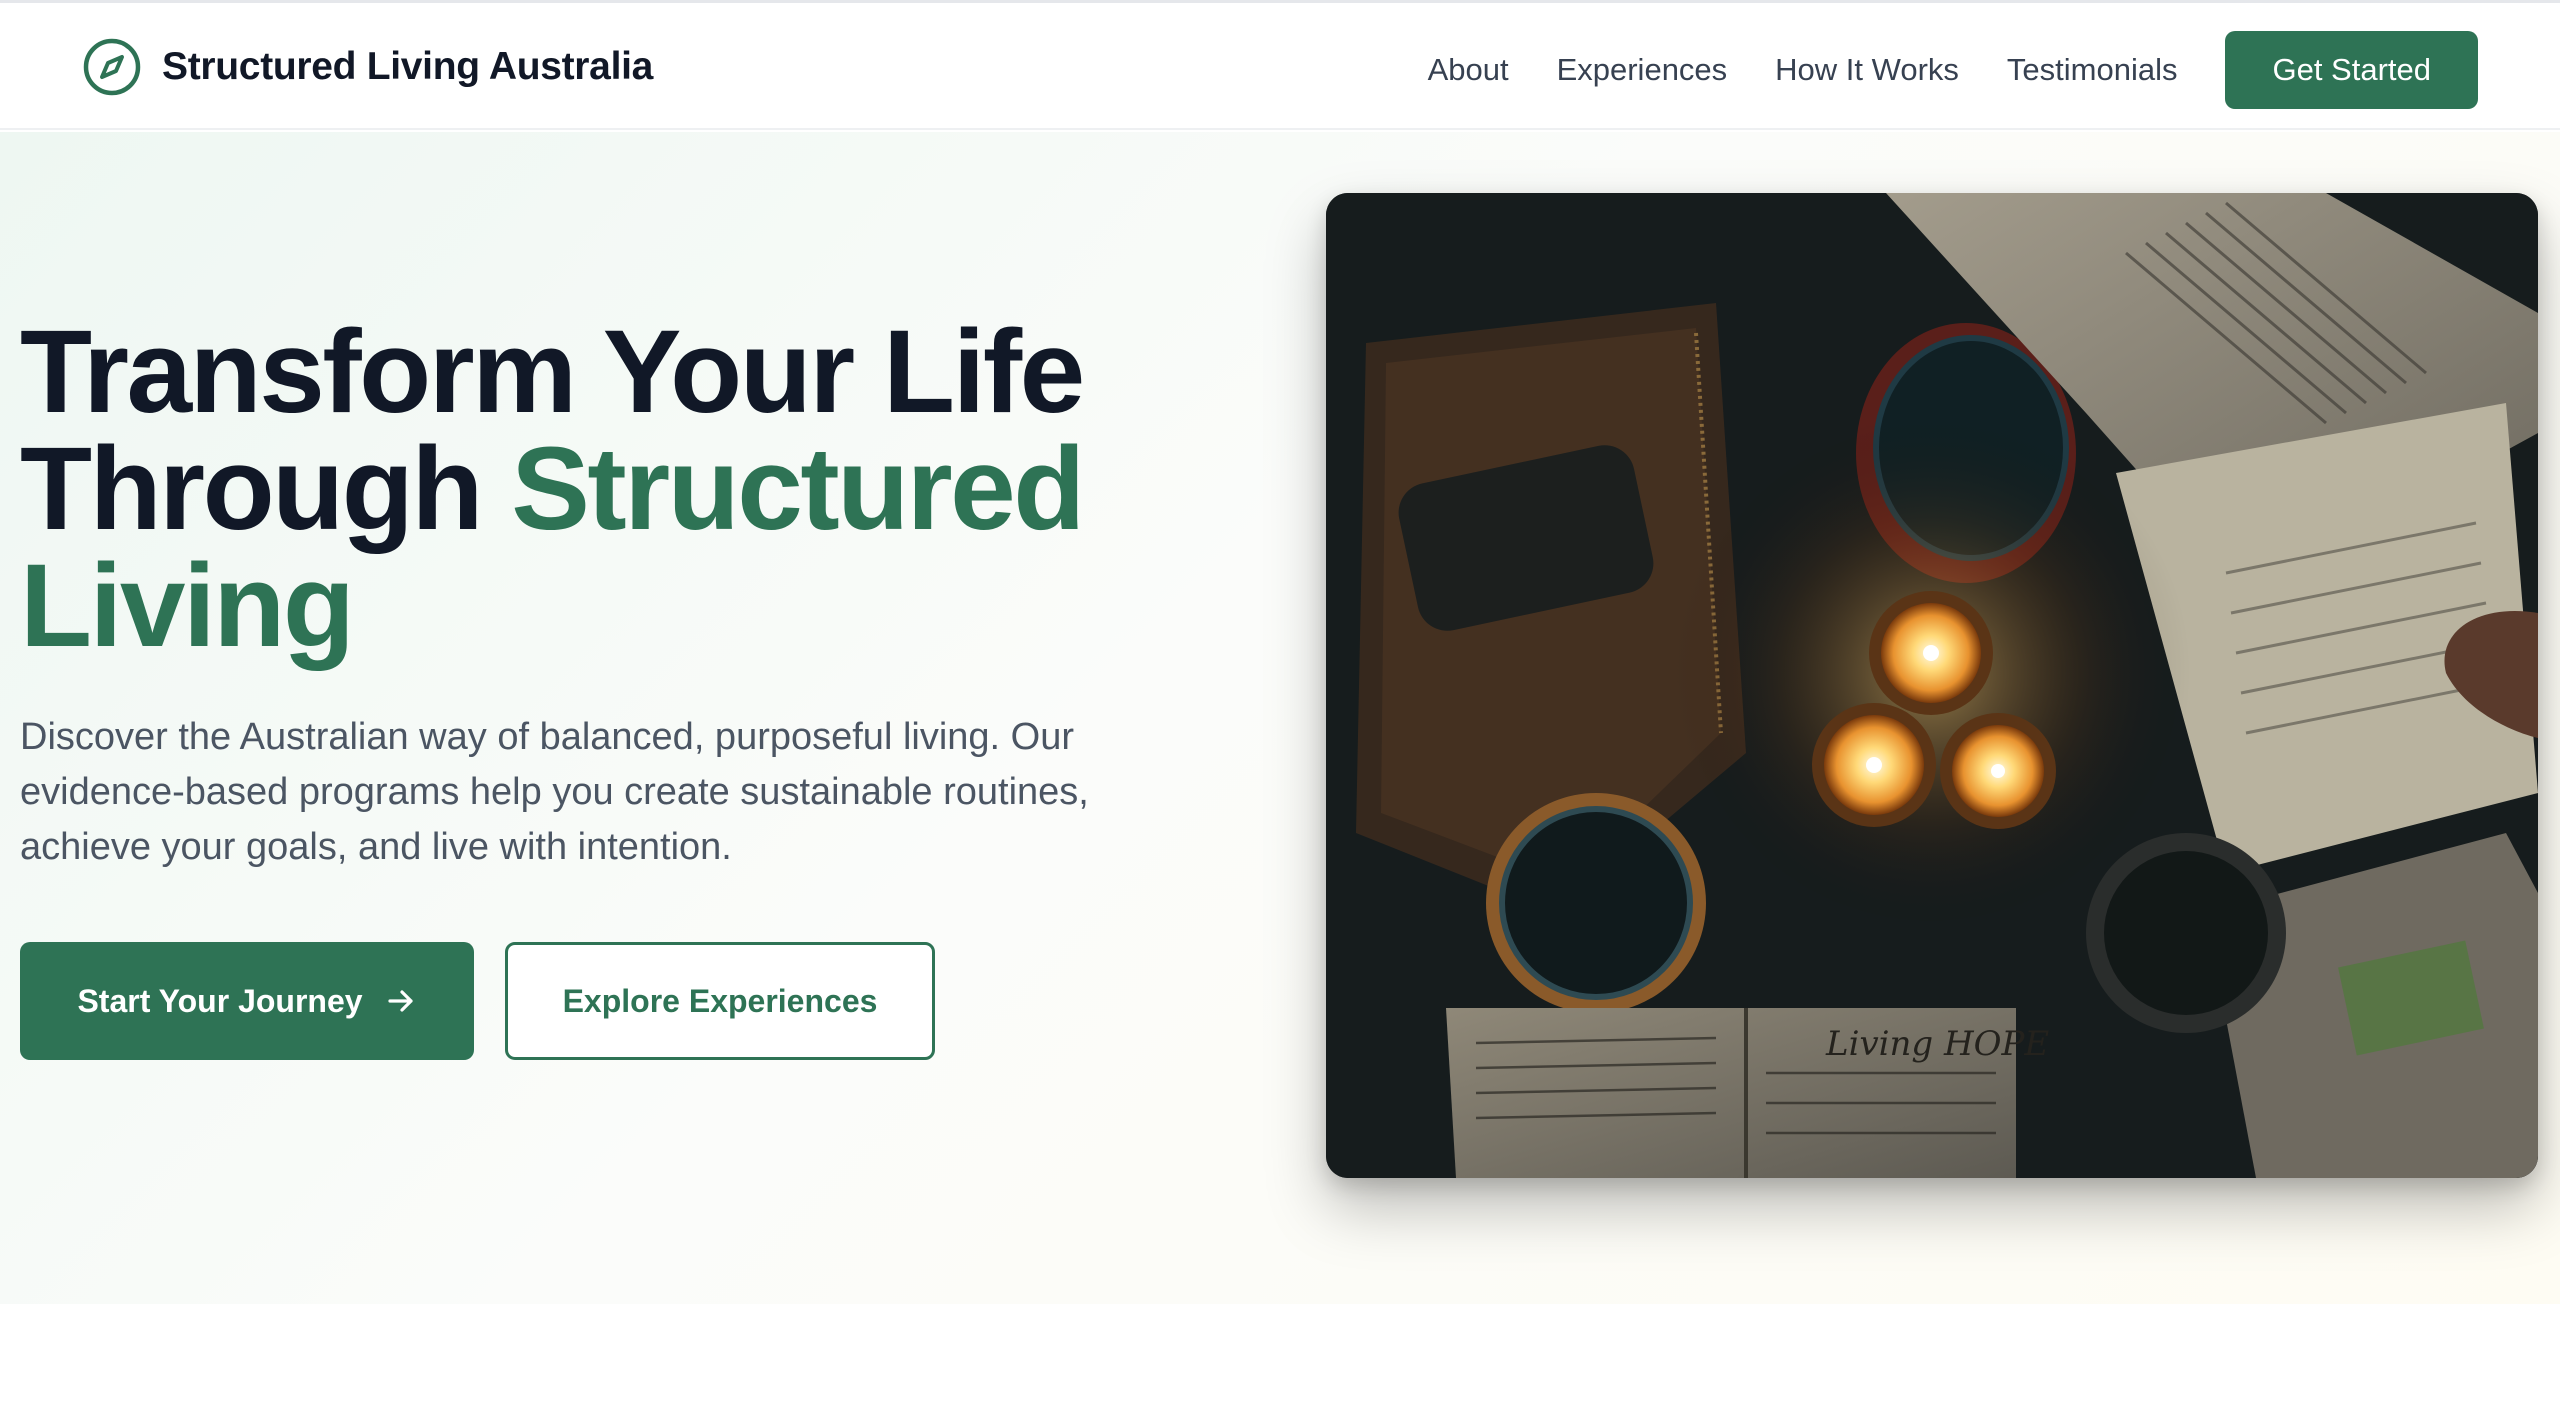  What do you see at coordinates (112, 67) in the screenshot?
I see `compass-icon` at bounding box center [112, 67].